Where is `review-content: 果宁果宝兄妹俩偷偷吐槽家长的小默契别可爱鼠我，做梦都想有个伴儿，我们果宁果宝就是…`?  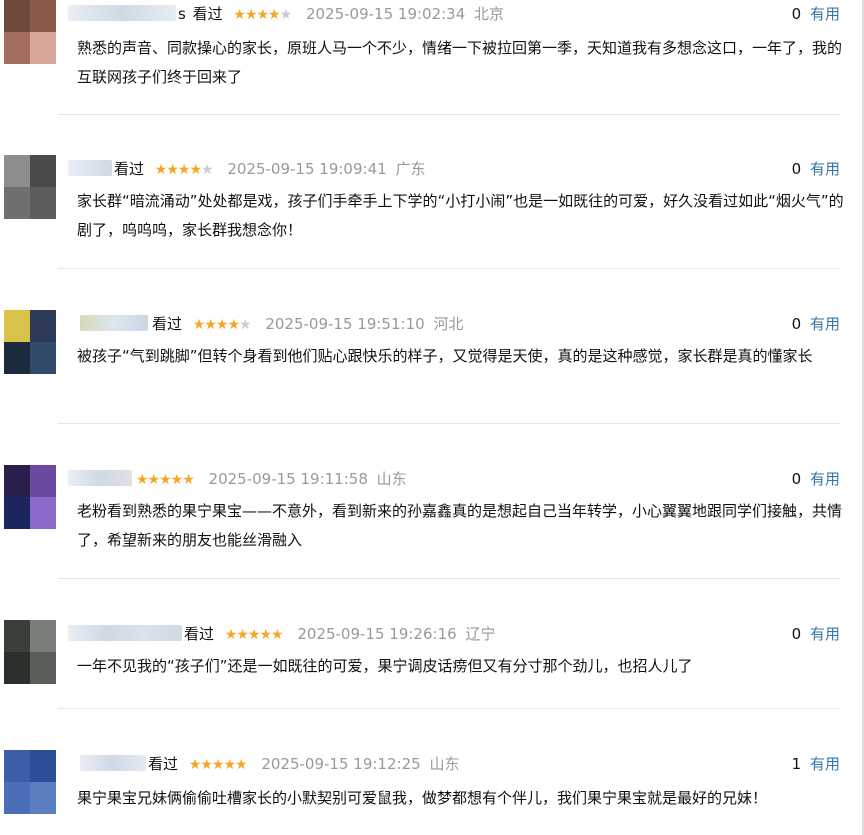
review-content: 果宁果宝兄妹俩偷偷吐槽家长的小默契别可爱鼠我，做梦都想有个伴儿，我们果宁果宝就是… is located at coordinates (422, 798).